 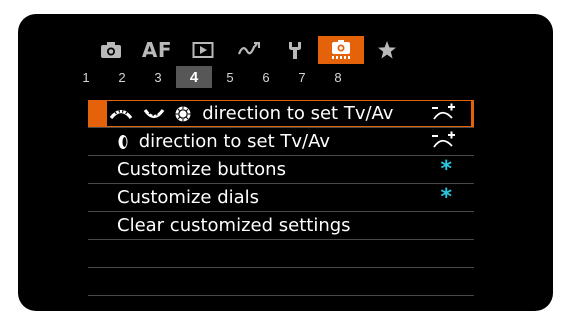 I want to click on tab-af: AF, so click(x=157, y=50).